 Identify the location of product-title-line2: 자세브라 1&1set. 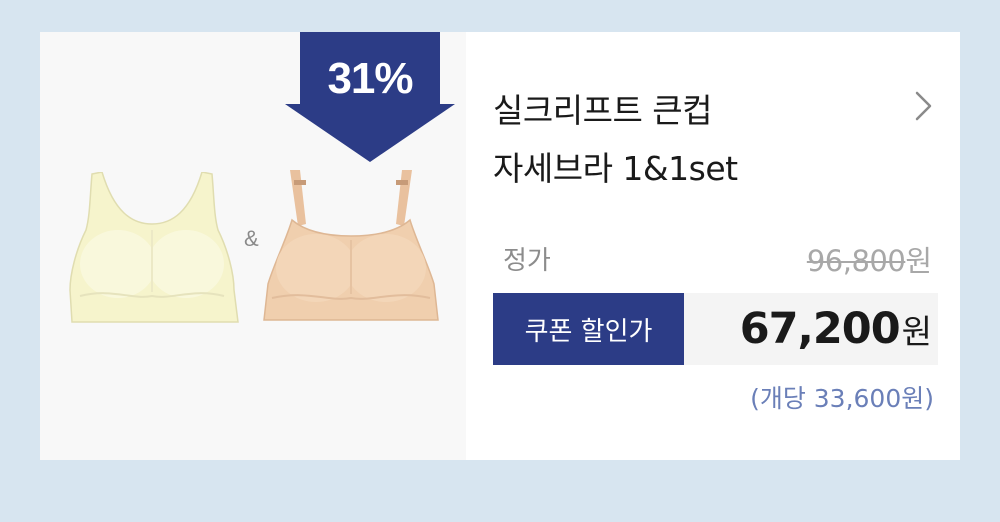
(615, 168).